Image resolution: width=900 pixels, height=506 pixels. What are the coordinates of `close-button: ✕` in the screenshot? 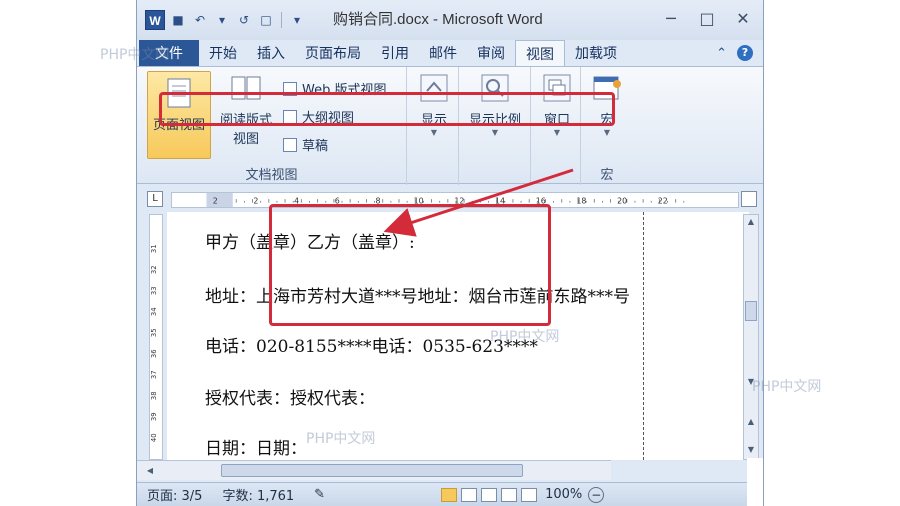 It's located at (743, 18).